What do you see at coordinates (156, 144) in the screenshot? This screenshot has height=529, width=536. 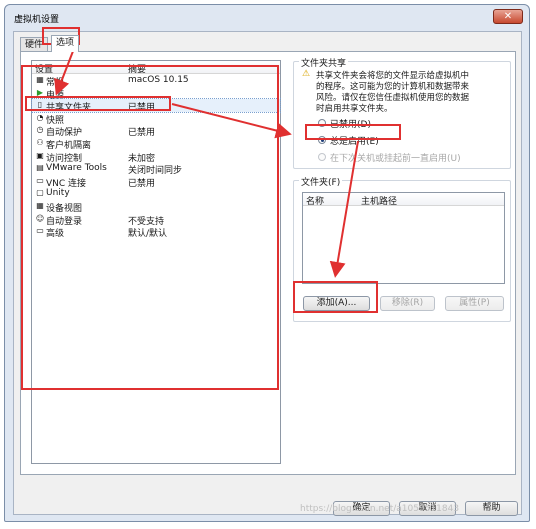 I see `settings-row: ⚇ 客户机隔离` at bounding box center [156, 144].